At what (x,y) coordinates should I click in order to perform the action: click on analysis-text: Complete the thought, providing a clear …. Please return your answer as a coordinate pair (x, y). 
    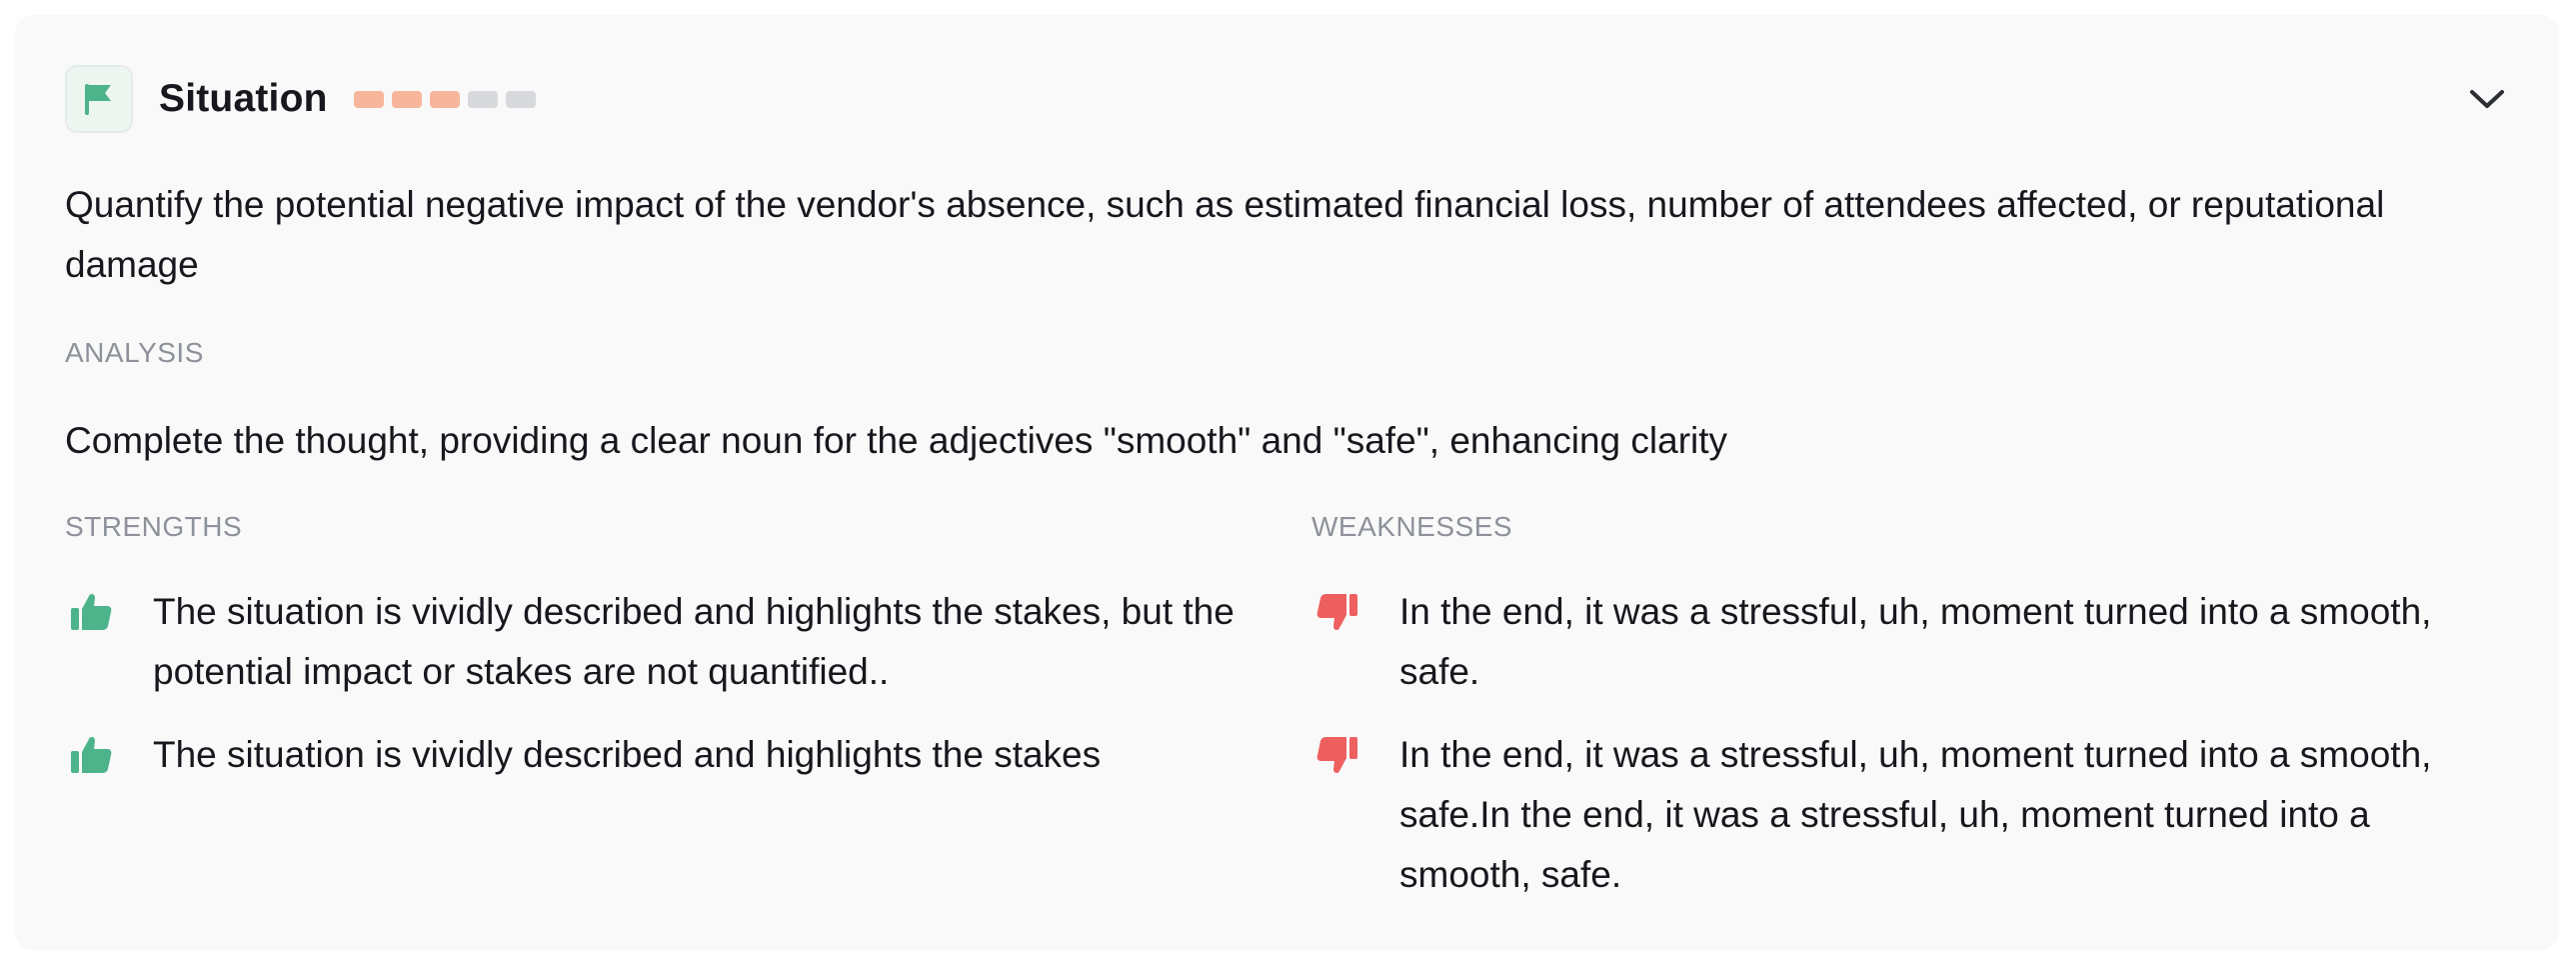
    Looking at the image, I should click on (896, 440).